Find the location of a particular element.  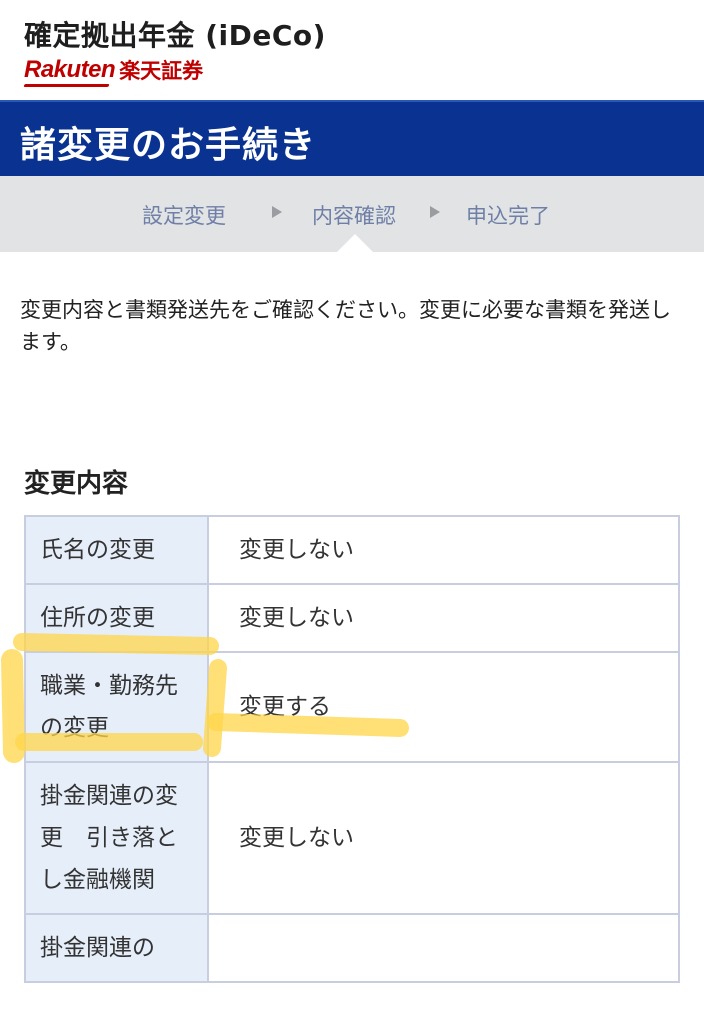

row-label: 住所の変更 is located at coordinates (116, 618).